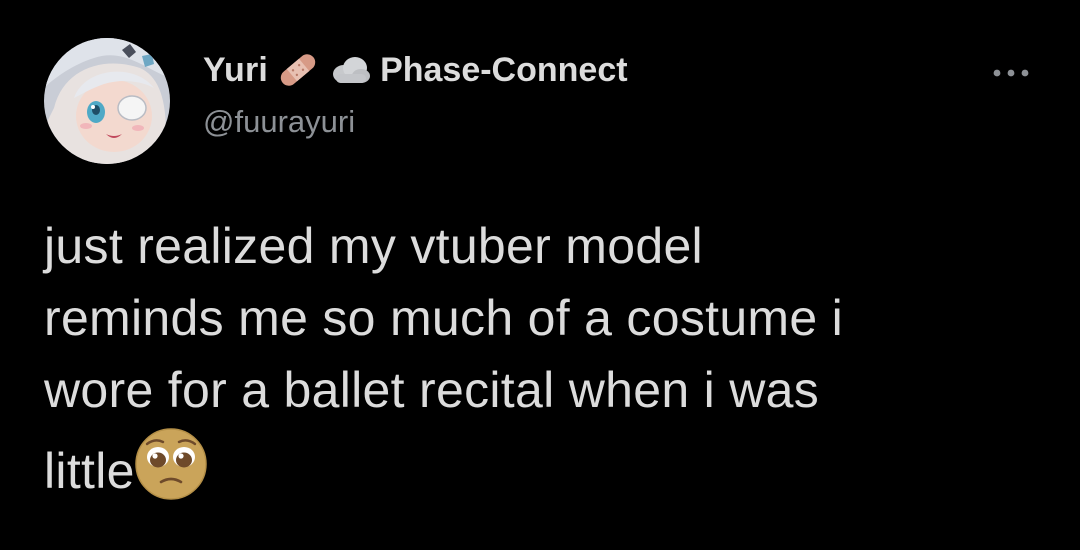 Image resolution: width=1080 pixels, height=550 pixels. Describe the element at coordinates (444, 318) in the screenshot. I see `tweet-text-line: reminds me so much of a costume i` at that location.